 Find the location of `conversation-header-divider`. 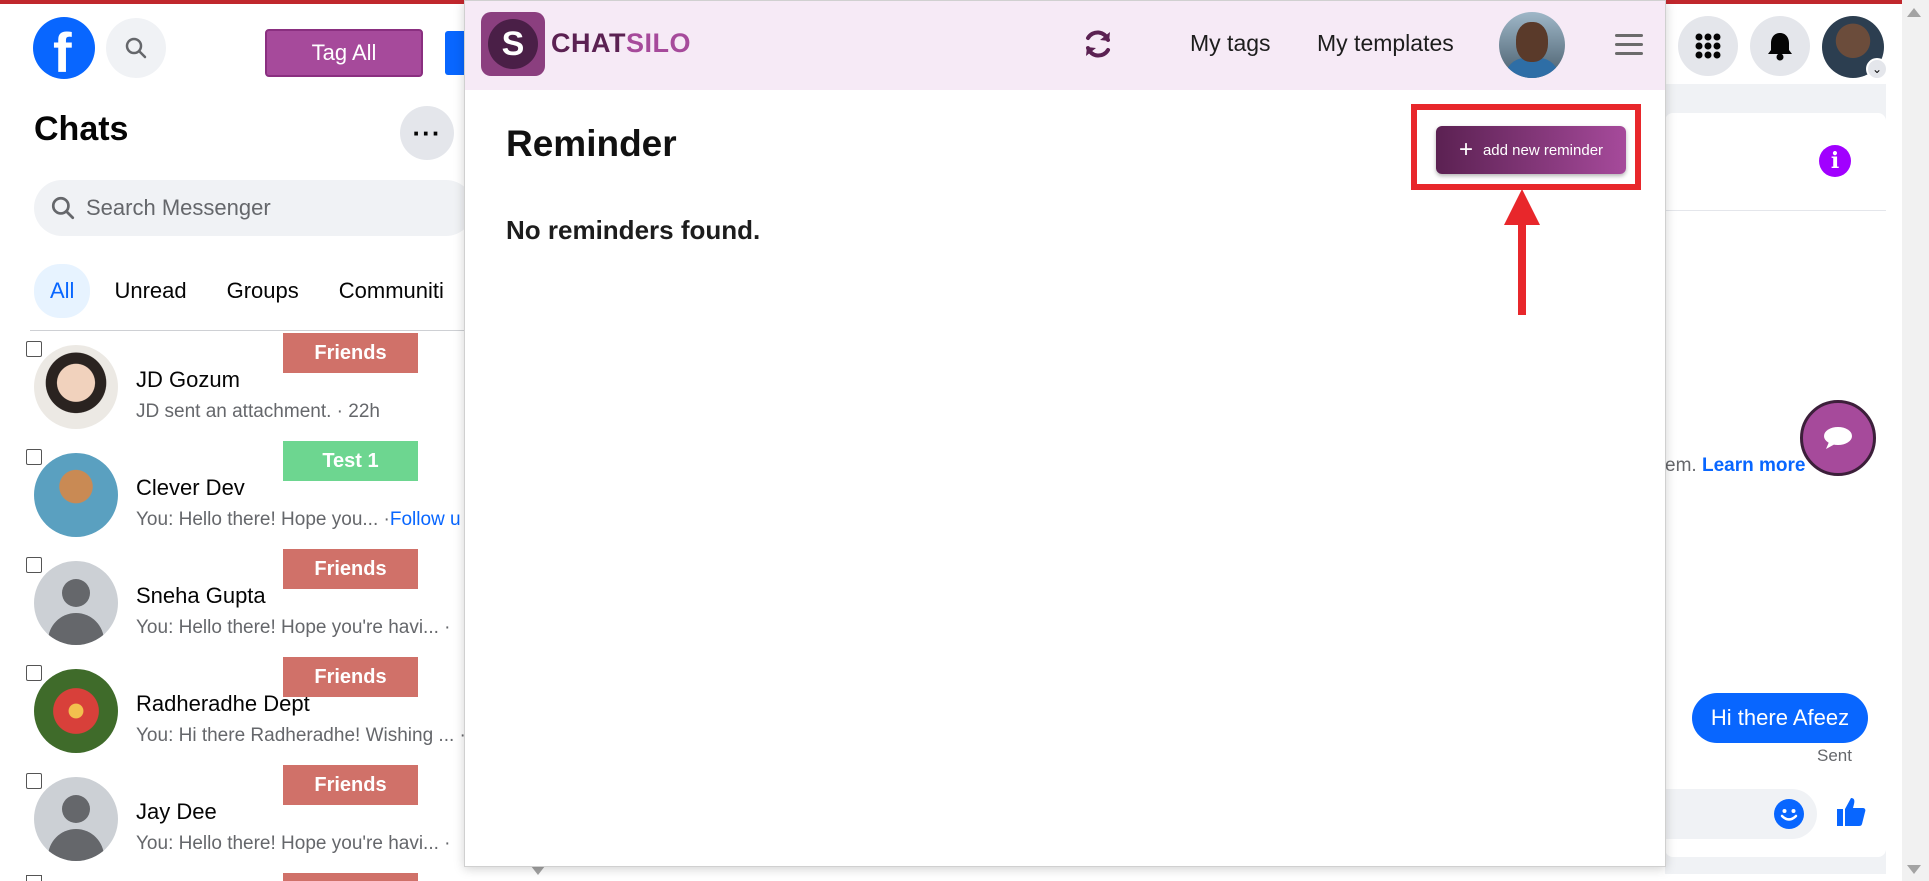

conversation-header-divider is located at coordinates (1775, 210).